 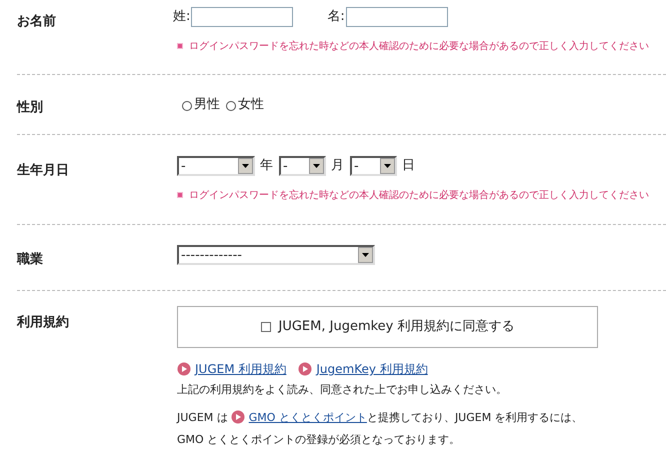 I want to click on unit-label: 日, so click(x=408, y=166).